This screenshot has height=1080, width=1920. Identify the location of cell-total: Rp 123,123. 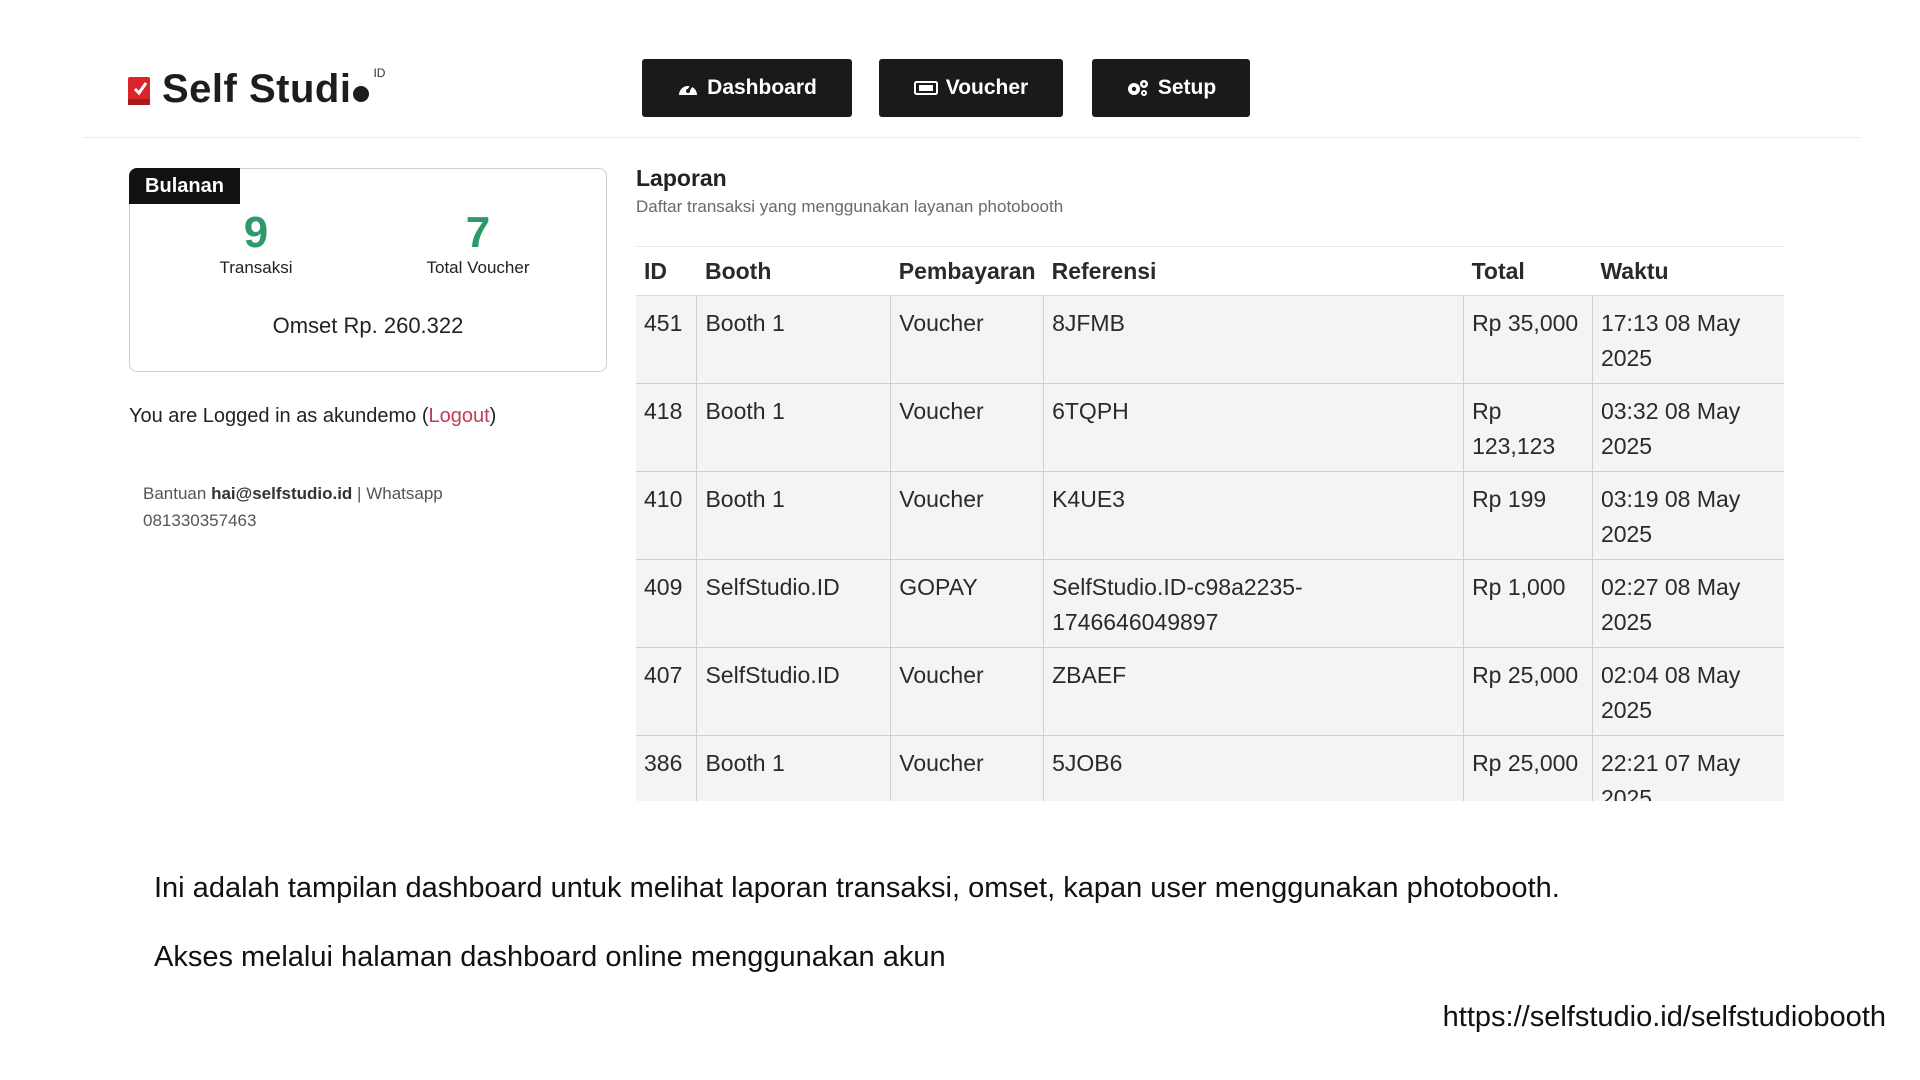
(1528, 427).